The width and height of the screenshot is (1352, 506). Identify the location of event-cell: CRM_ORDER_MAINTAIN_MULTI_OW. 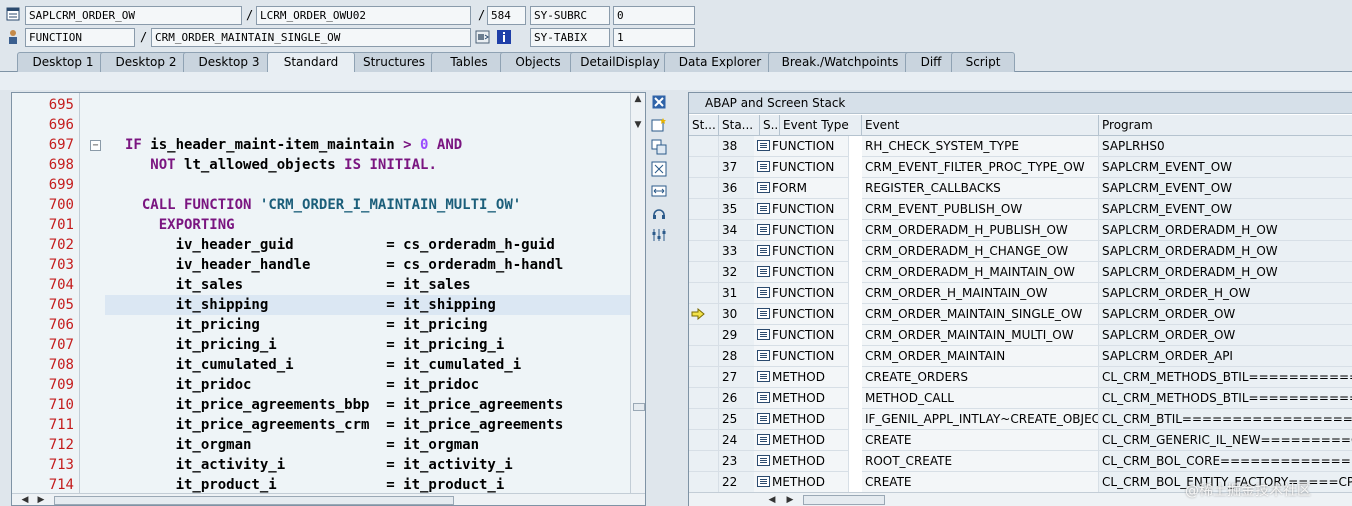
(980, 335).